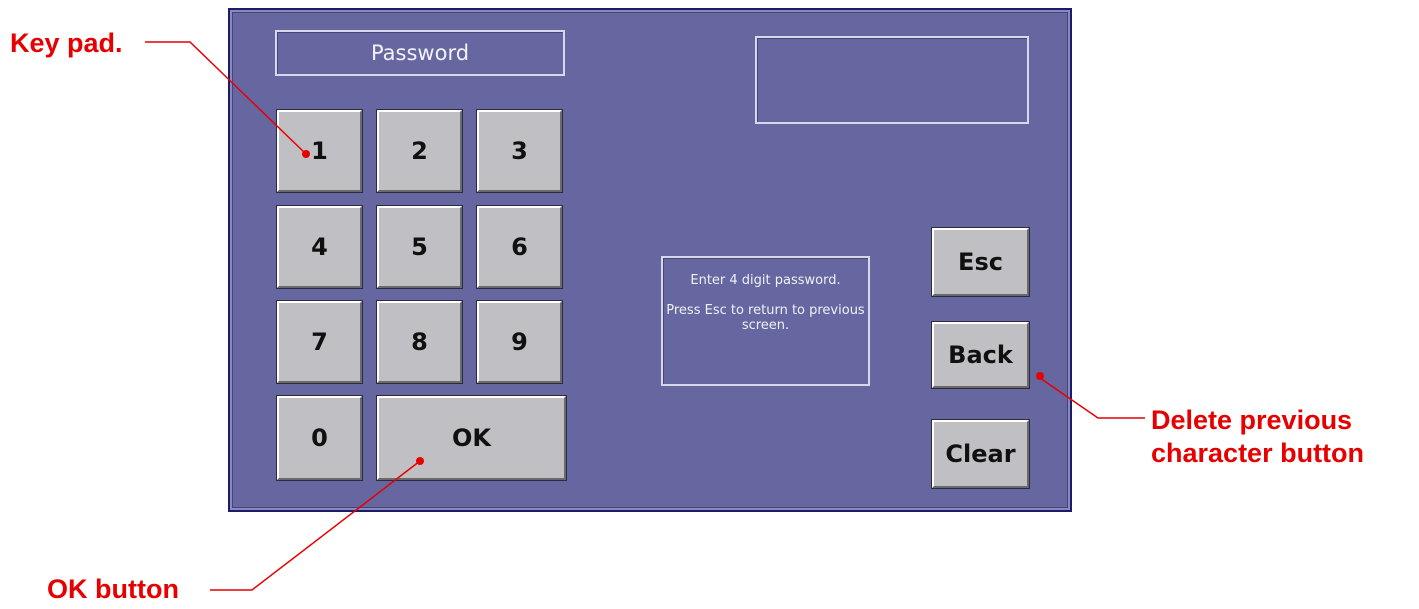 The height and width of the screenshot is (609, 1419). What do you see at coordinates (319, 438) in the screenshot?
I see `key-0: 0` at bounding box center [319, 438].